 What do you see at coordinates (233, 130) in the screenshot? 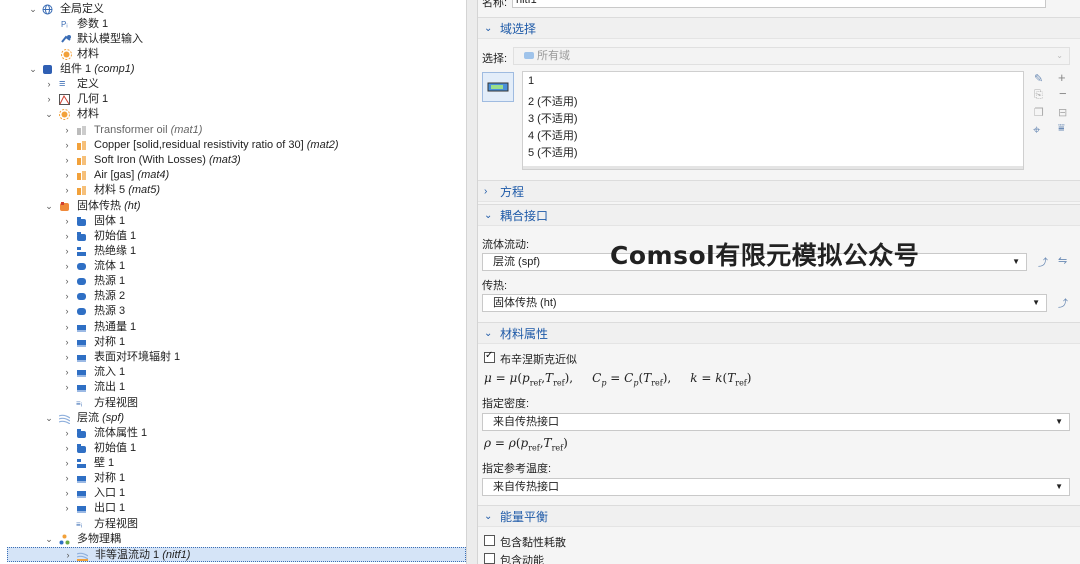
I see `tree-node-mat1: › Transformer oil (mat1)` at bounding box center [233, 130].